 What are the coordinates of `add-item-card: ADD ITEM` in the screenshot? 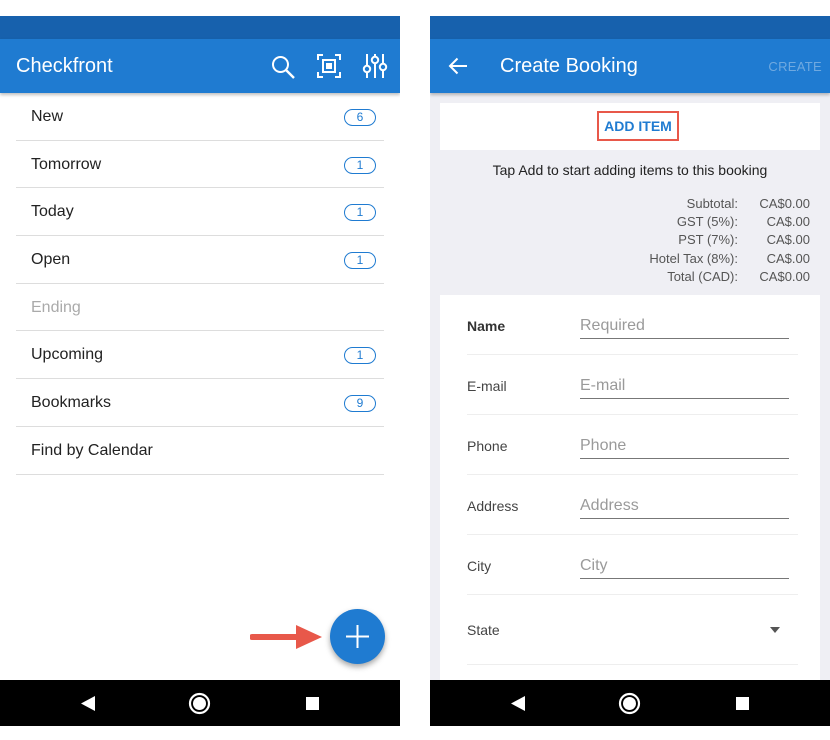 It's located at (630, 126).